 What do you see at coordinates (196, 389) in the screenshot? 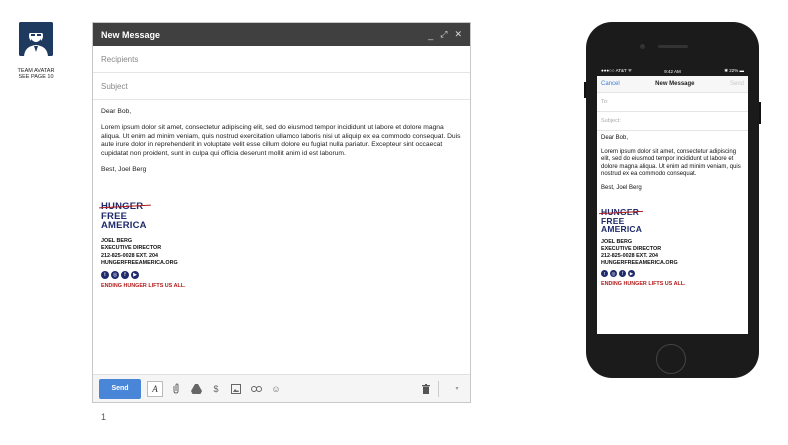
I see `drive-icon` at bounding box center [196, 389].